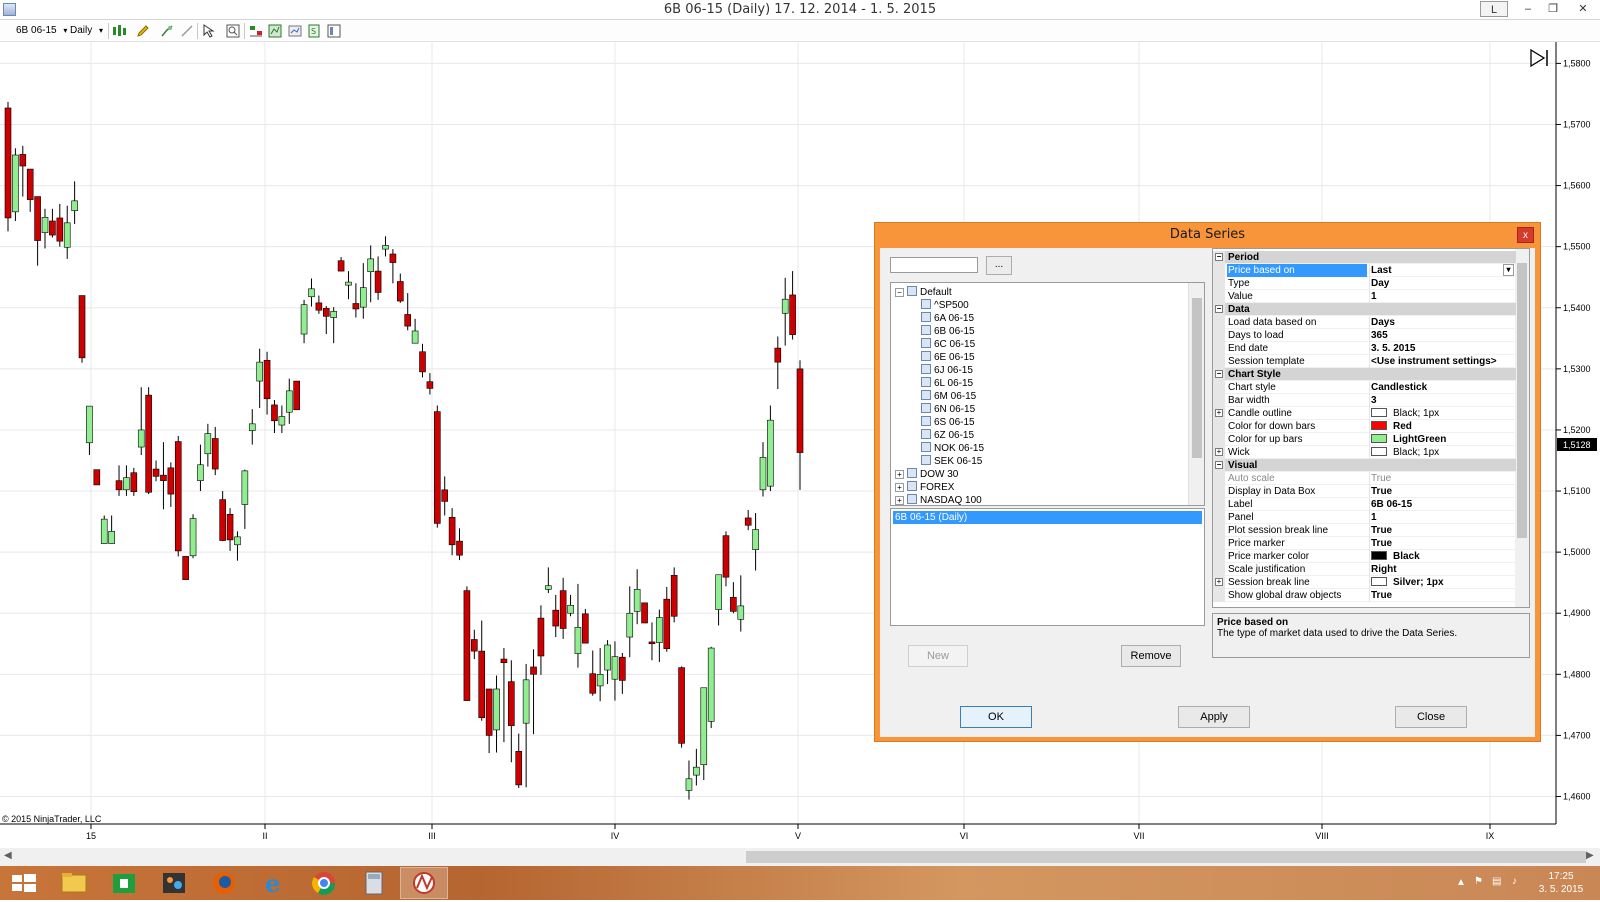  What do you see at coordinates (334, 31) in the screenshot?
I see `properties-panel-icon` at bounding box center [334, 31].